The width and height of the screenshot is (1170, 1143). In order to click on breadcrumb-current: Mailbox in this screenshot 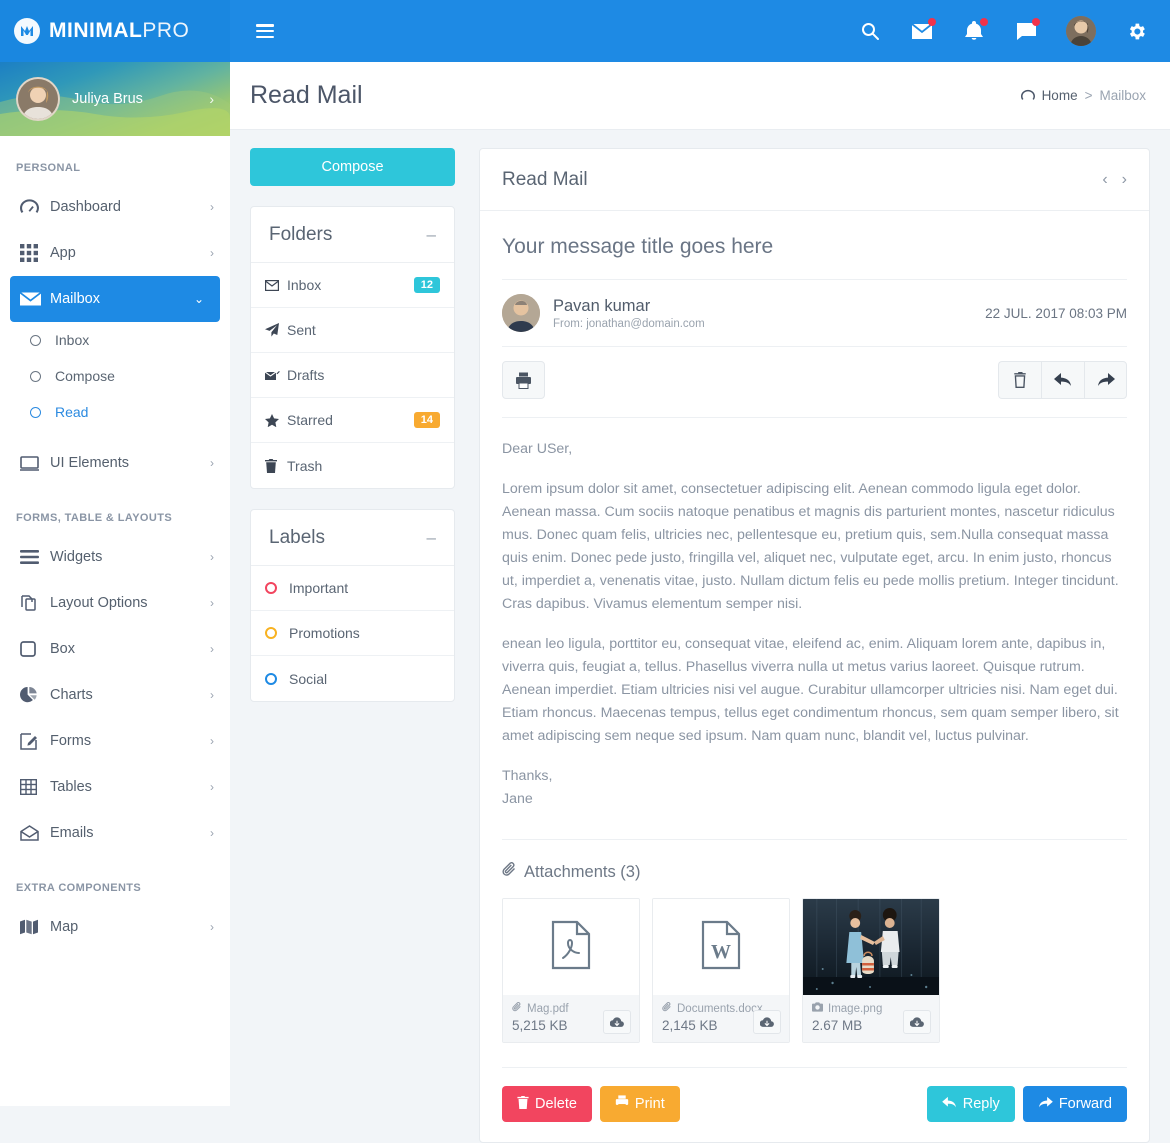, I will do `click(1122, 95)`.